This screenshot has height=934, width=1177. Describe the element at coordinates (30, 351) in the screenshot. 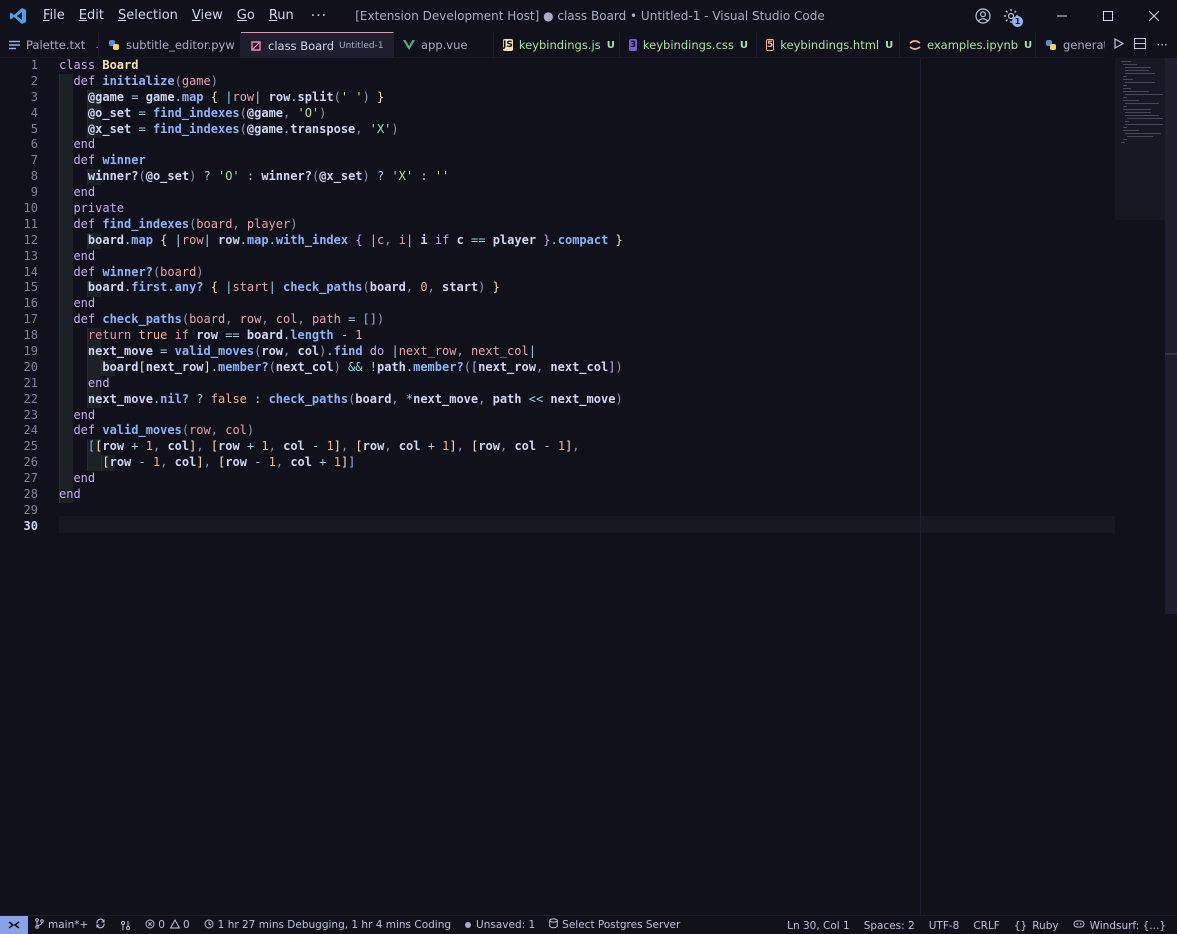

I see `line-number: 19` at that location.